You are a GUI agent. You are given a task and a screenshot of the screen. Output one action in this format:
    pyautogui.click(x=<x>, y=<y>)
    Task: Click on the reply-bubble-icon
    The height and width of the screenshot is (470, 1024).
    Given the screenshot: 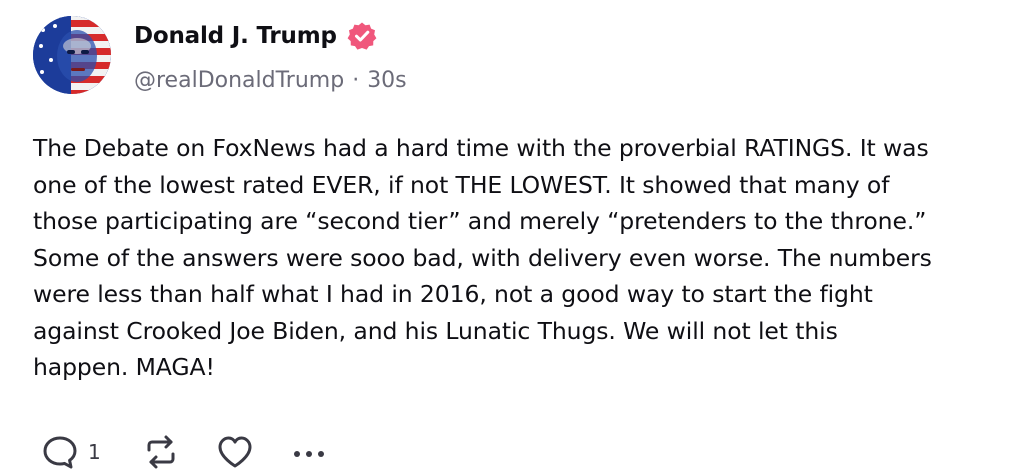 What is the action you would take?
    pyautogui.click(x=60, y=451)
    